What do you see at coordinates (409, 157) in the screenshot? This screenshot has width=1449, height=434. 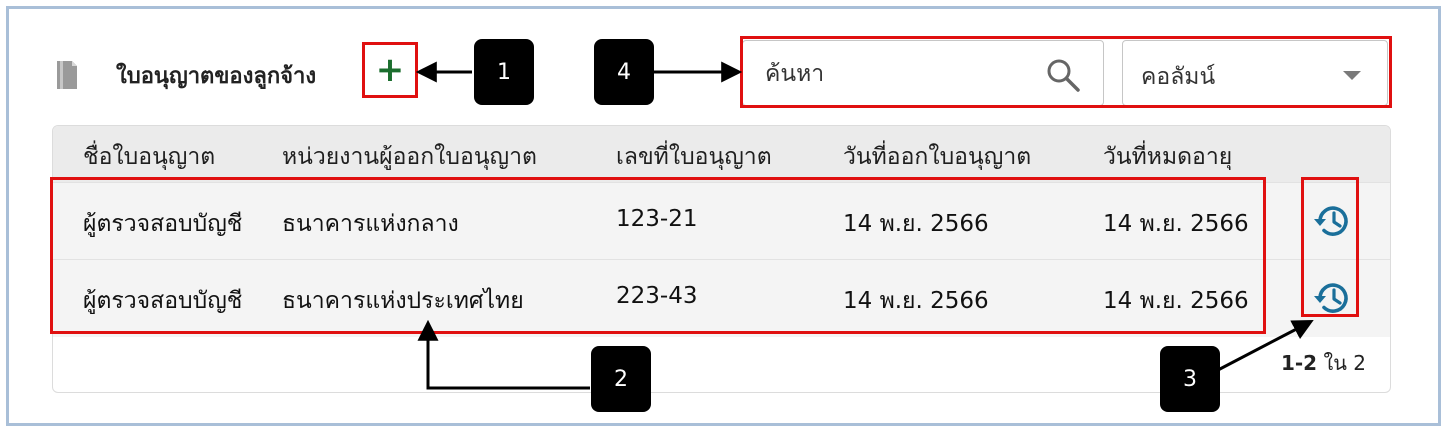 I see `column-header-issuer: หน่วยงานผู้ออกใบอนุญาต` at bounding box center [409, 157].